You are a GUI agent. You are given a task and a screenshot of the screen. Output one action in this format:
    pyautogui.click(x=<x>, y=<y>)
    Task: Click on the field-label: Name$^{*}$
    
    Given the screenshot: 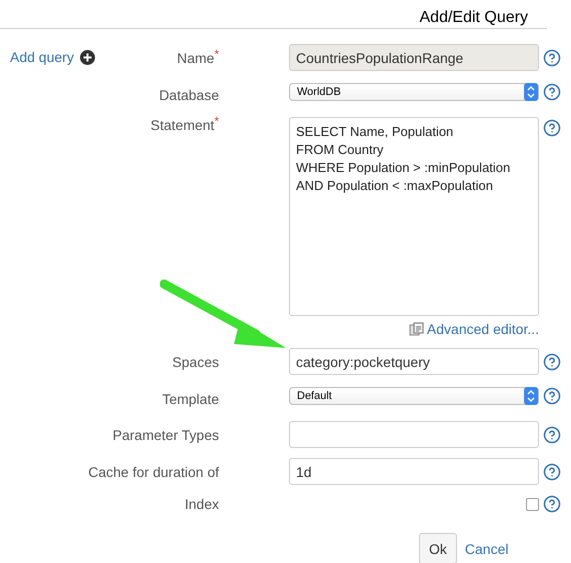 What is the action you would take?
    pyautogui.click(x=197, y=58)
    